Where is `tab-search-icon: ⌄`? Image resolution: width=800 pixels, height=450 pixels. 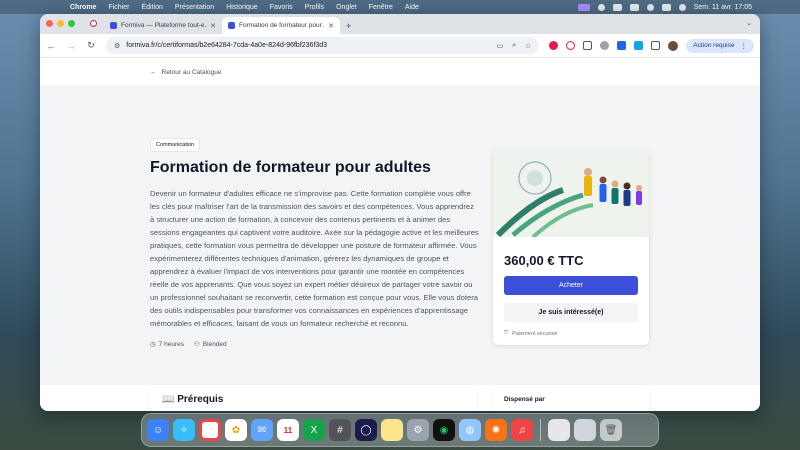 tab-search-icon: ⌄ is located at coordinates (749, 23).